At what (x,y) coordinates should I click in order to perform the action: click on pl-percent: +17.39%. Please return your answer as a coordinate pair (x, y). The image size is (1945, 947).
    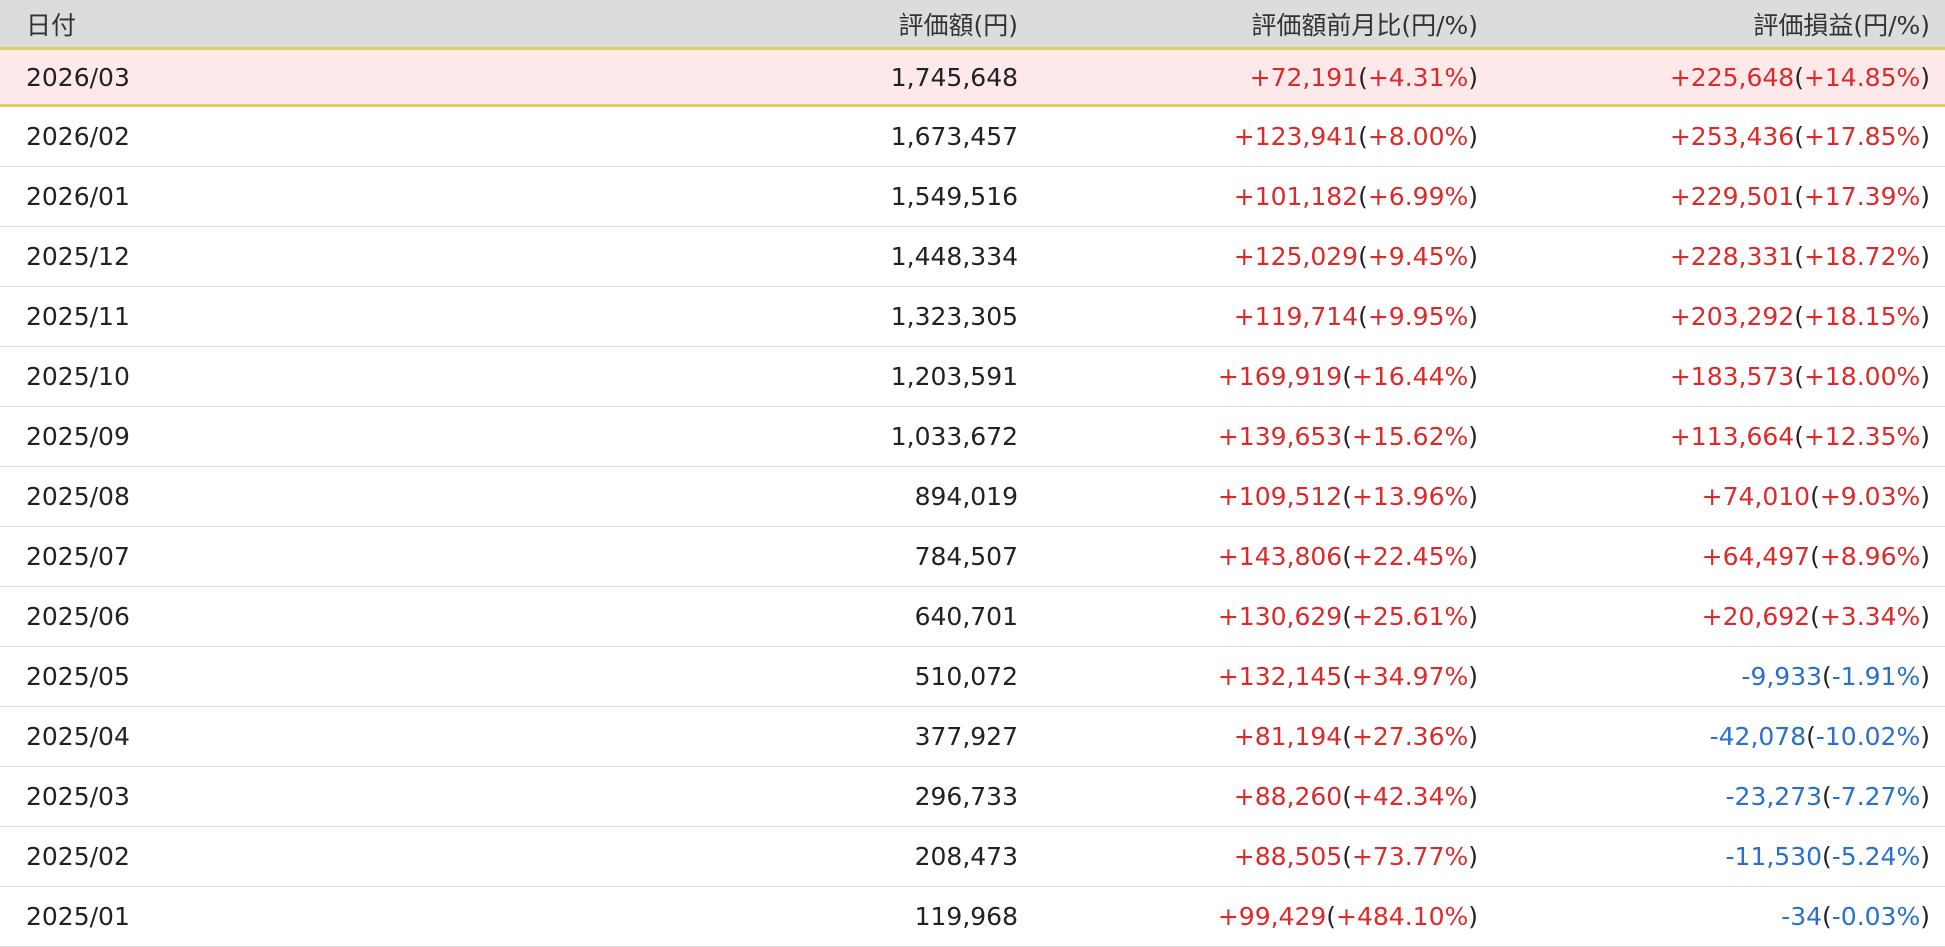
    Looking at the image, I should click on (1862, 196).